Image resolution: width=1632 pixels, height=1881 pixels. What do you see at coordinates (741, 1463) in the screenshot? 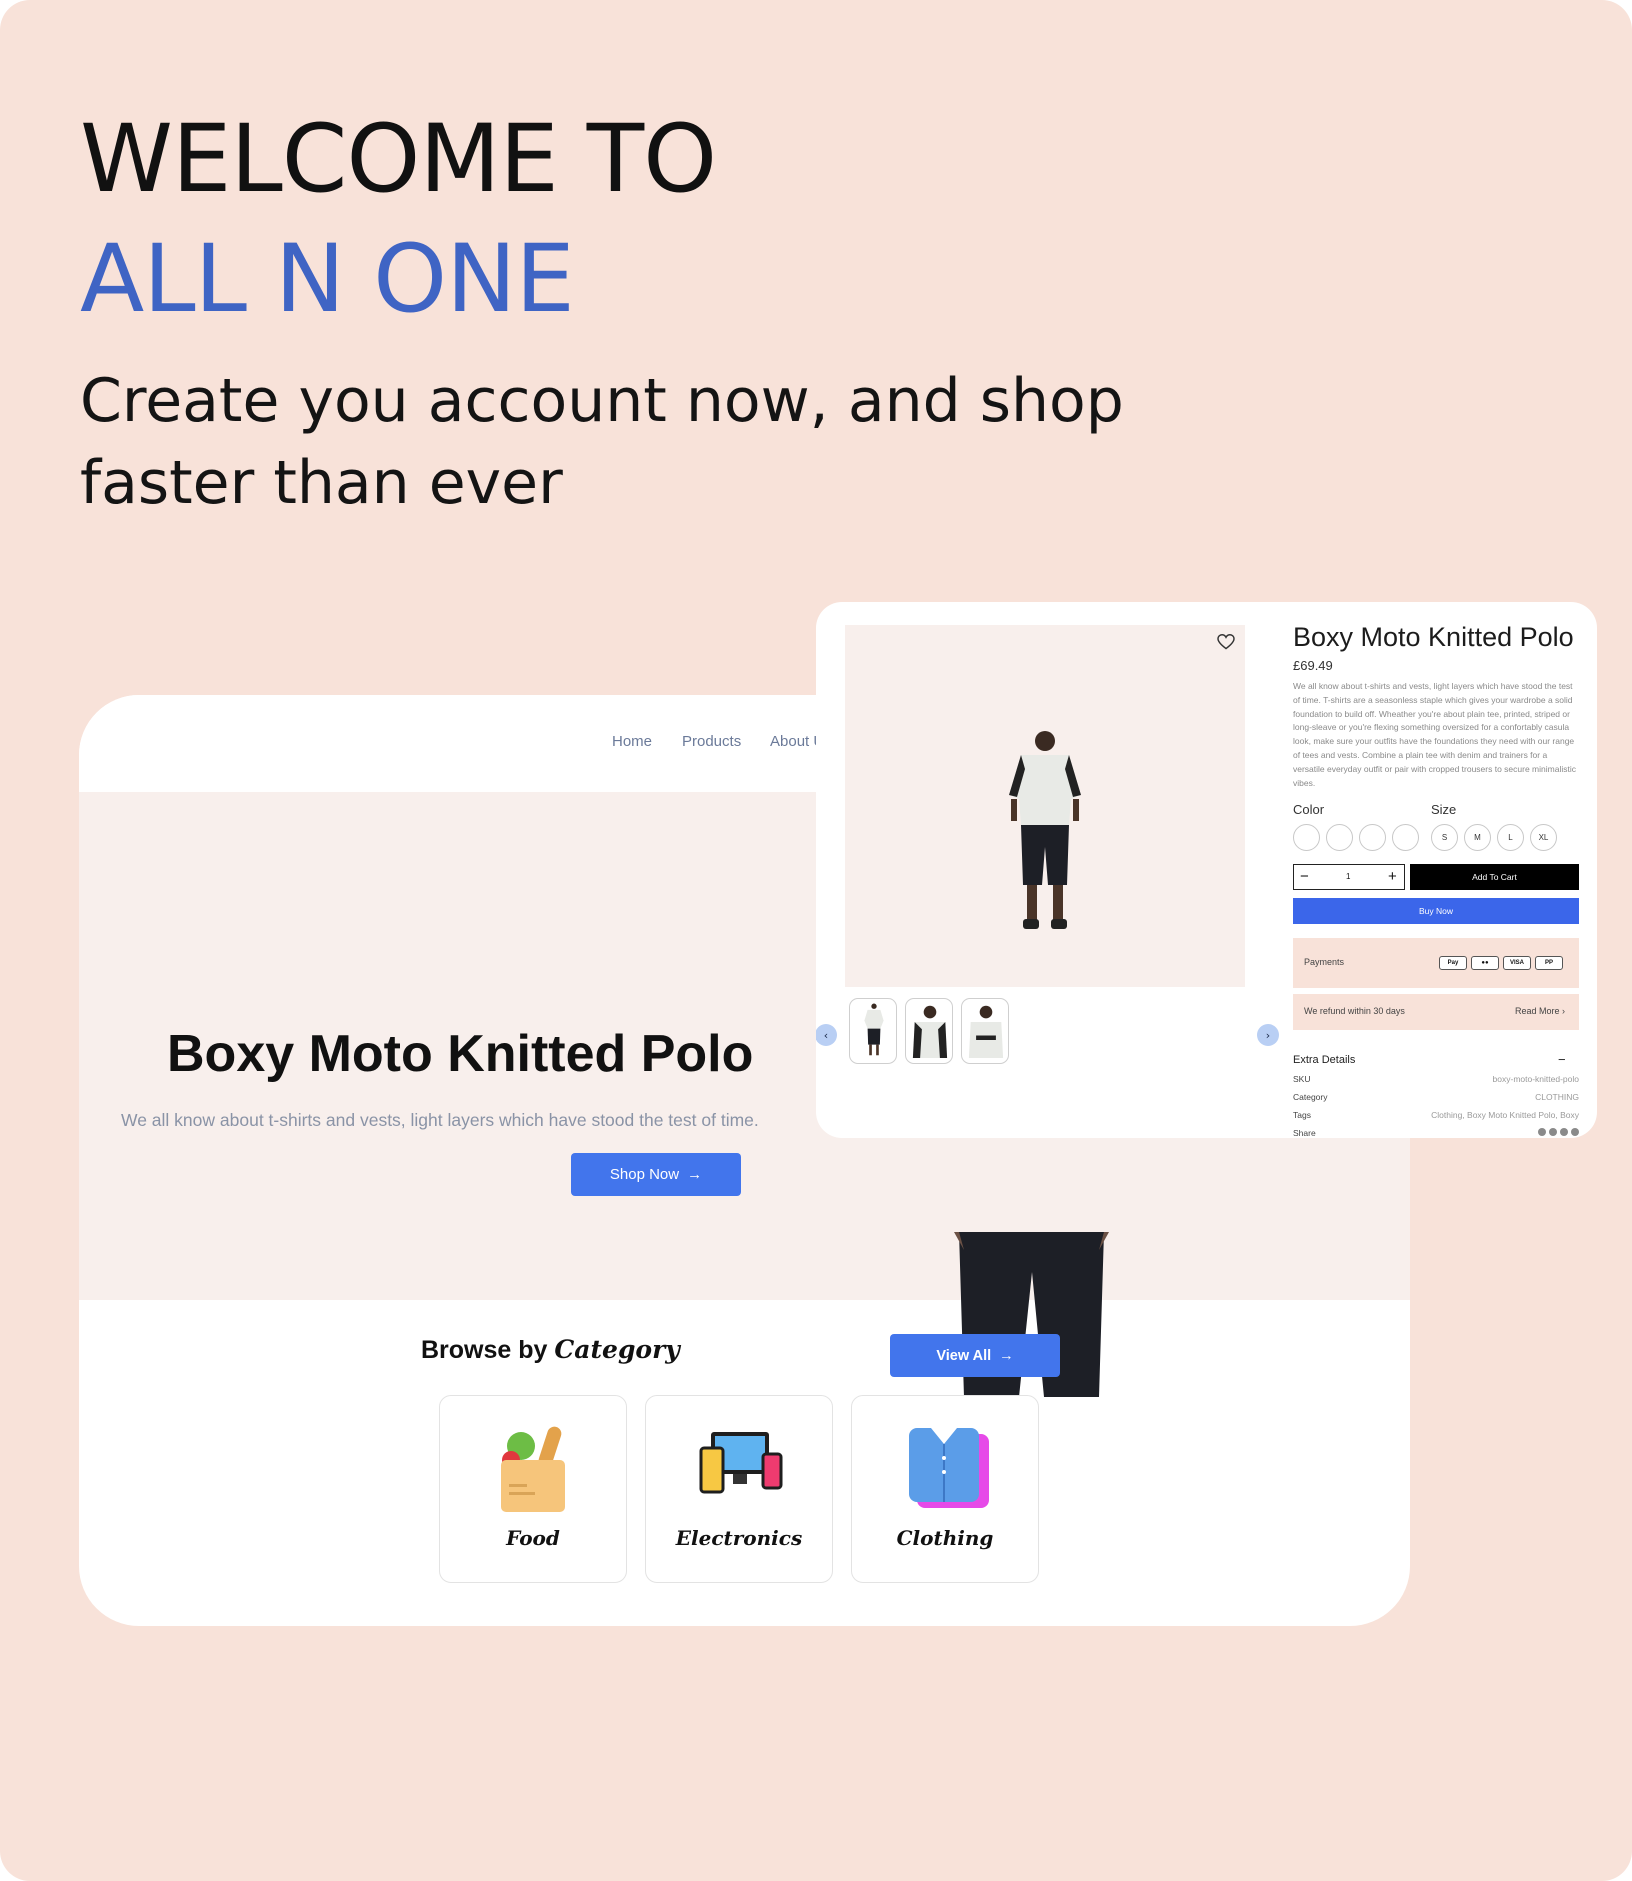
I see `devices-icon` at bounding box center [741, 1463].